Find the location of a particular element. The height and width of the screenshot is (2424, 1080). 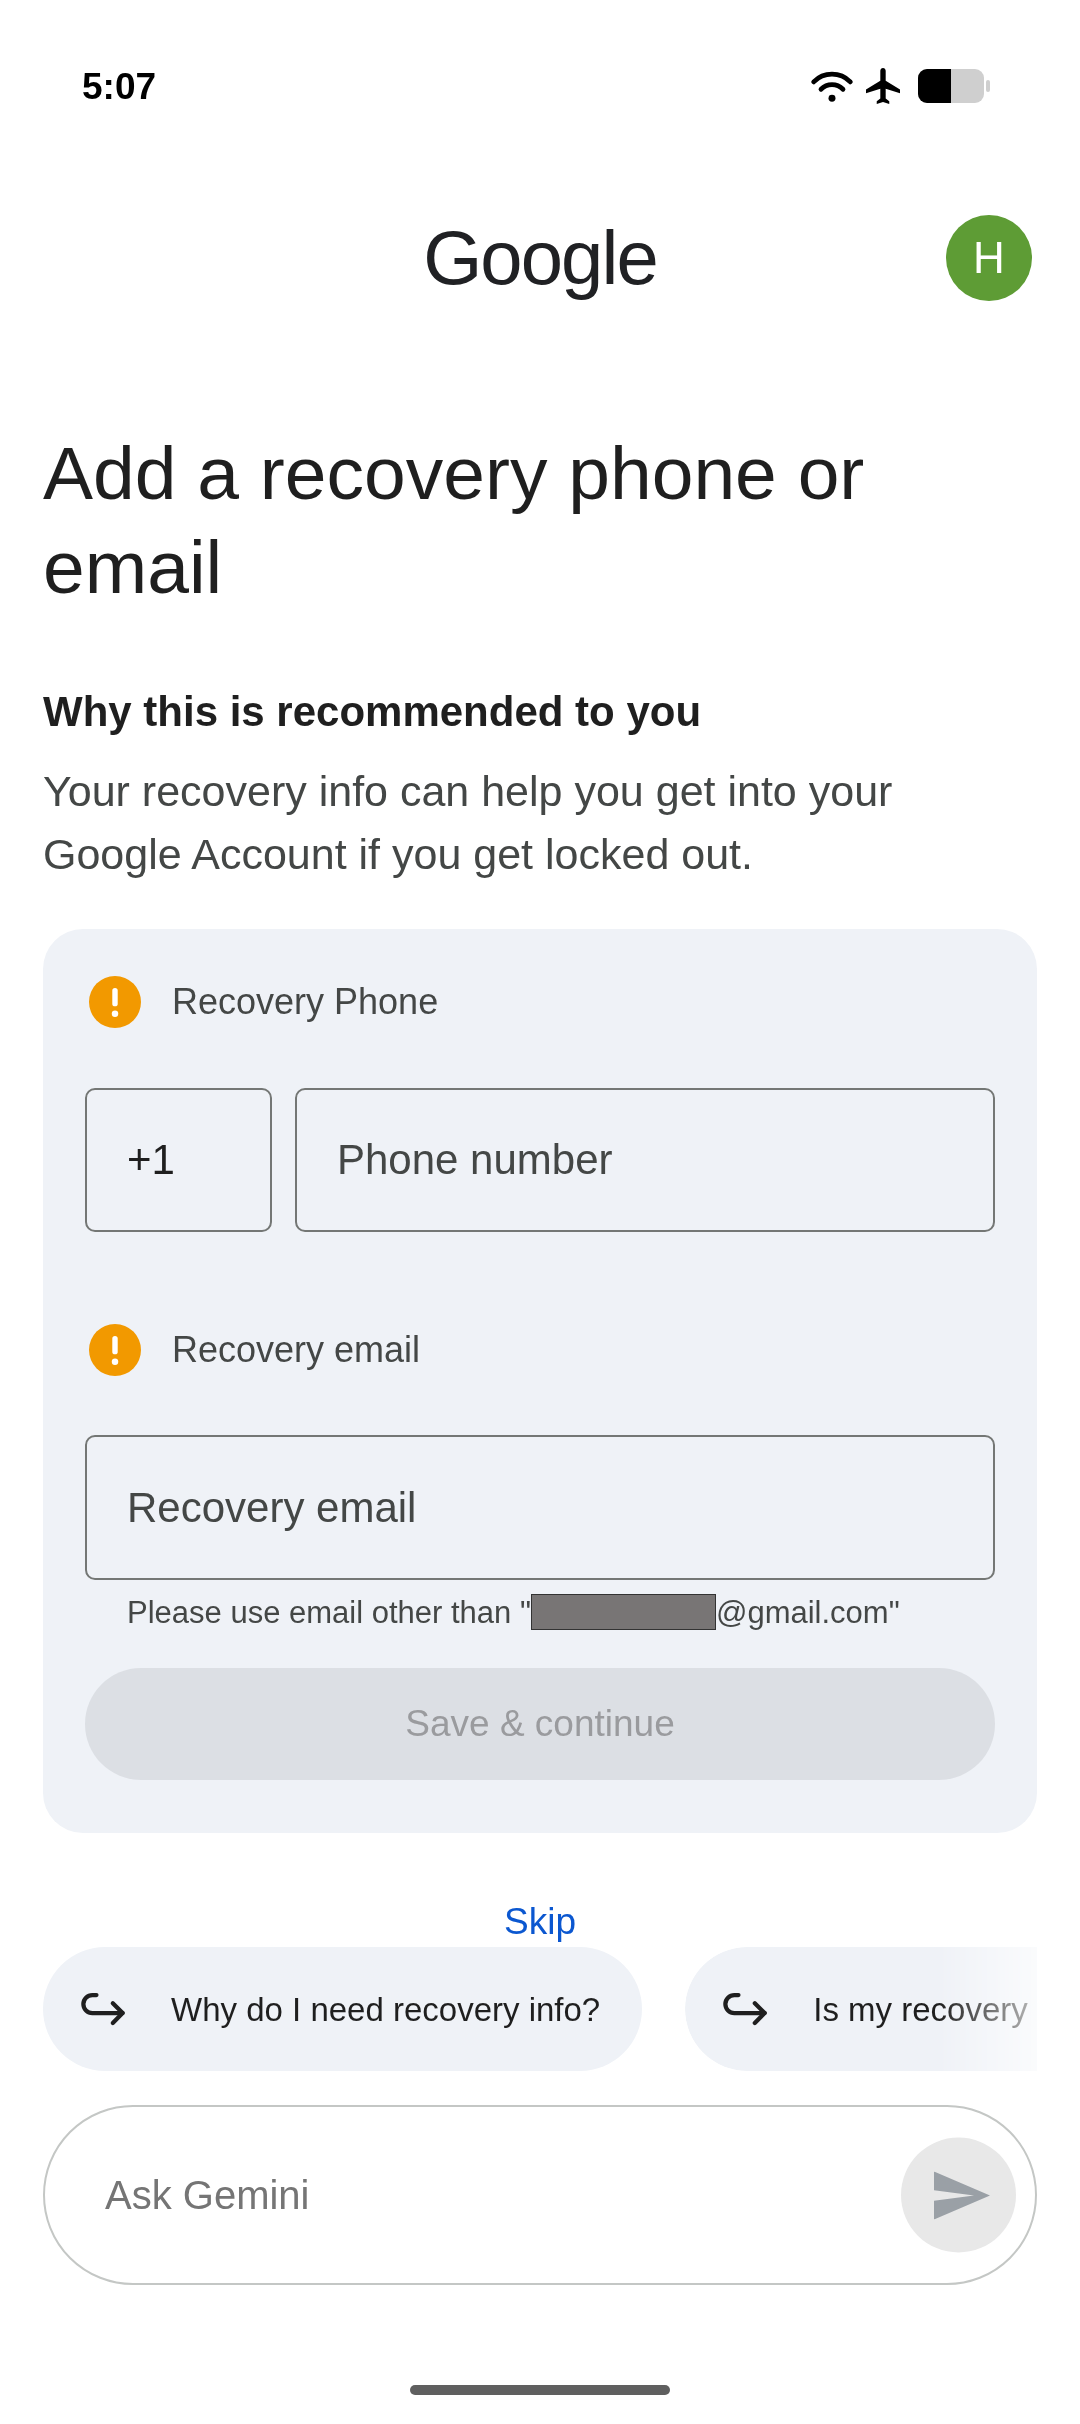

suggestion-chip: Why do I need recovery info? is located at coordinates (343, 2009).